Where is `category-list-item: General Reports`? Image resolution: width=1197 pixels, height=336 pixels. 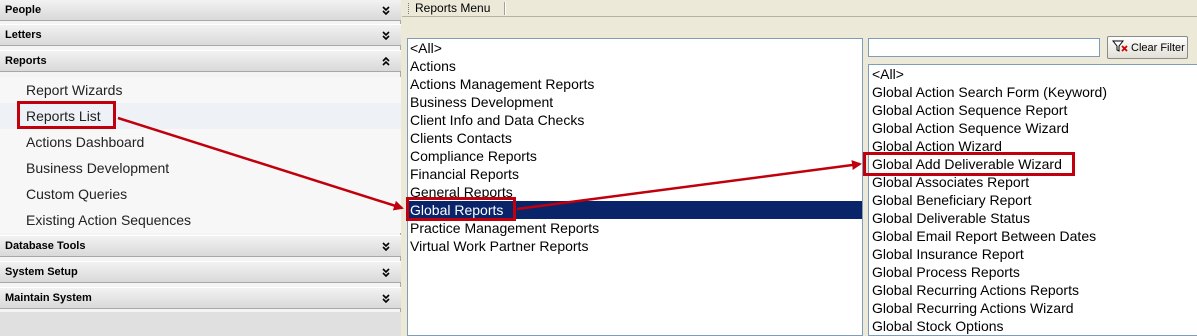 category-list-item: General Reports is located at coordinates (635, 192).